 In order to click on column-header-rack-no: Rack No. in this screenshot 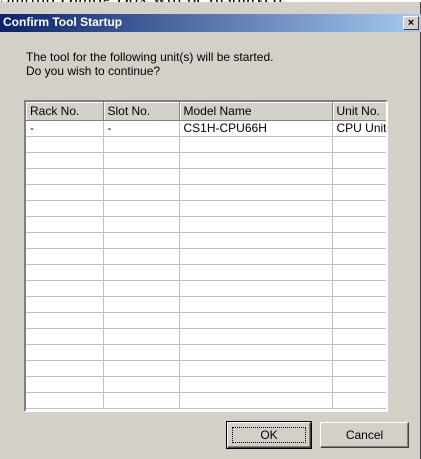, I will do `click(65, 111)`.